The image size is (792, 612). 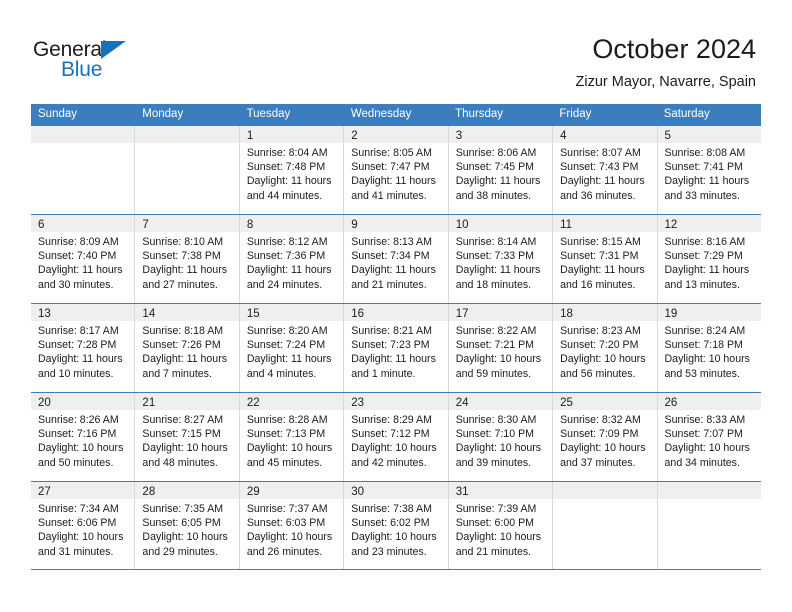 What do you see at coordinates (498, 188) in the screenshot?
I see `daylight-text: Daylight: 11 hours and 38 minutes.` at bounding box center [498, 188].